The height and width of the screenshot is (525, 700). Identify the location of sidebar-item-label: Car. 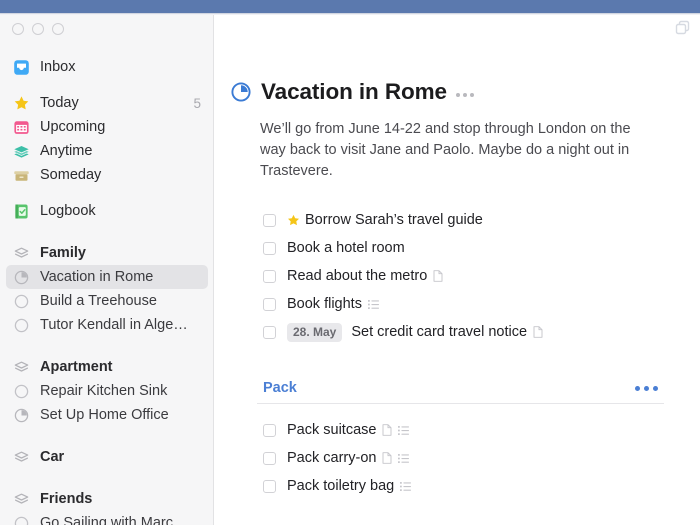
(52, 457).